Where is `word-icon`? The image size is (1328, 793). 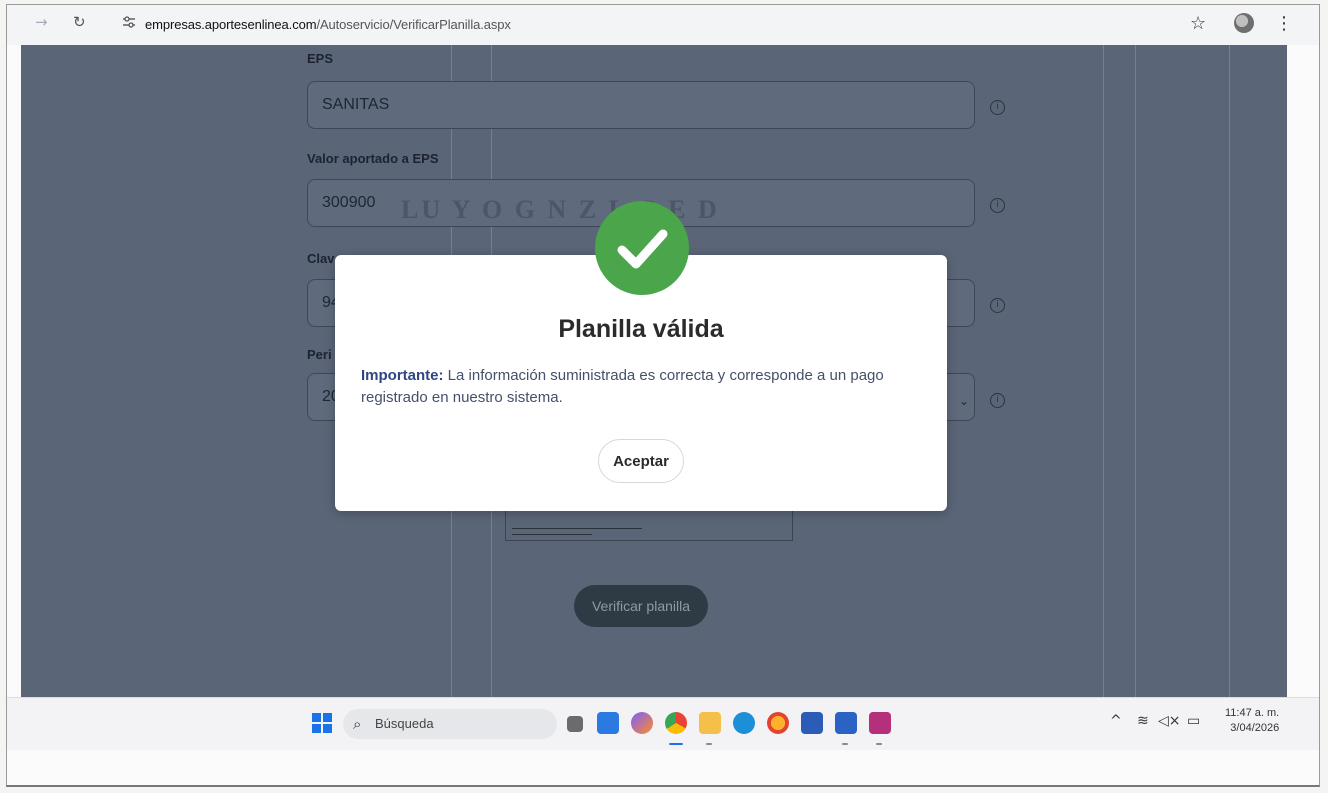
word-icon is located at coordinates (846, 723).